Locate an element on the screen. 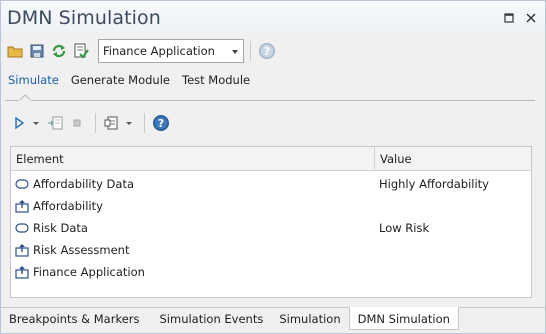 This screenshot has width=546, height=334. element-name: Risk Data is located at coordinates (60, 228).